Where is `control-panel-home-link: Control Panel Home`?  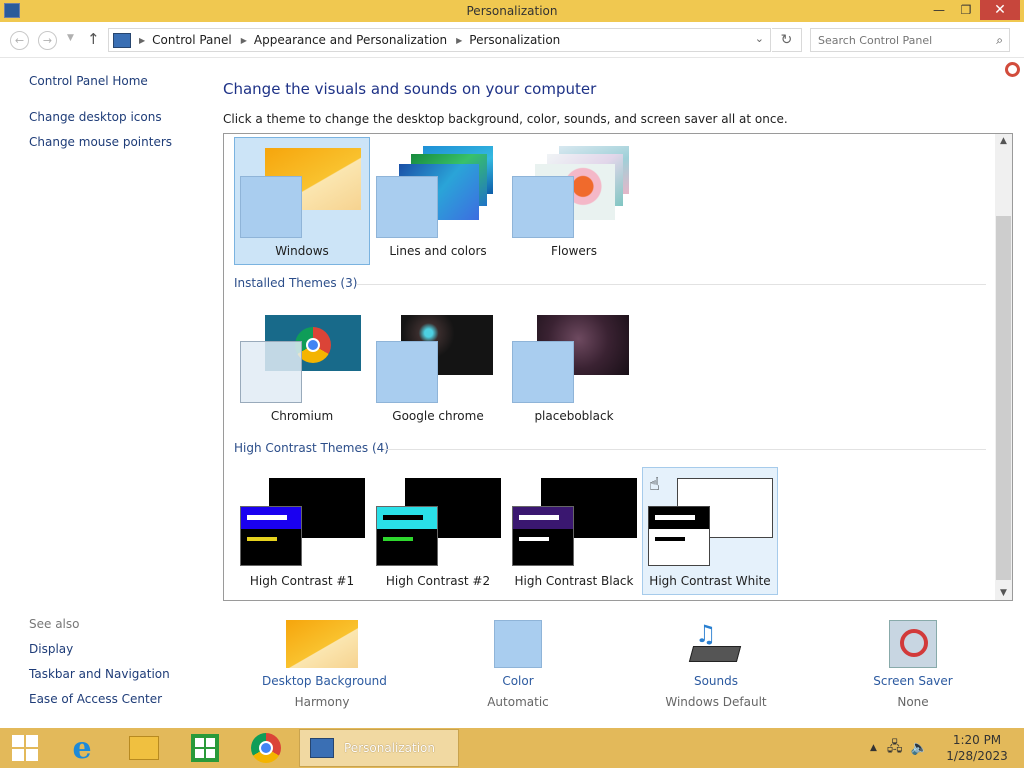 control-panel-home-link: Control Panel Home is located at coordinates (88, 81).